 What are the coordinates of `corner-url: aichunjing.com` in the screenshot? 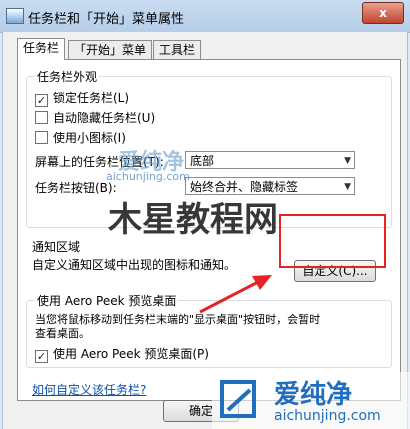 It's located at (327, 416).